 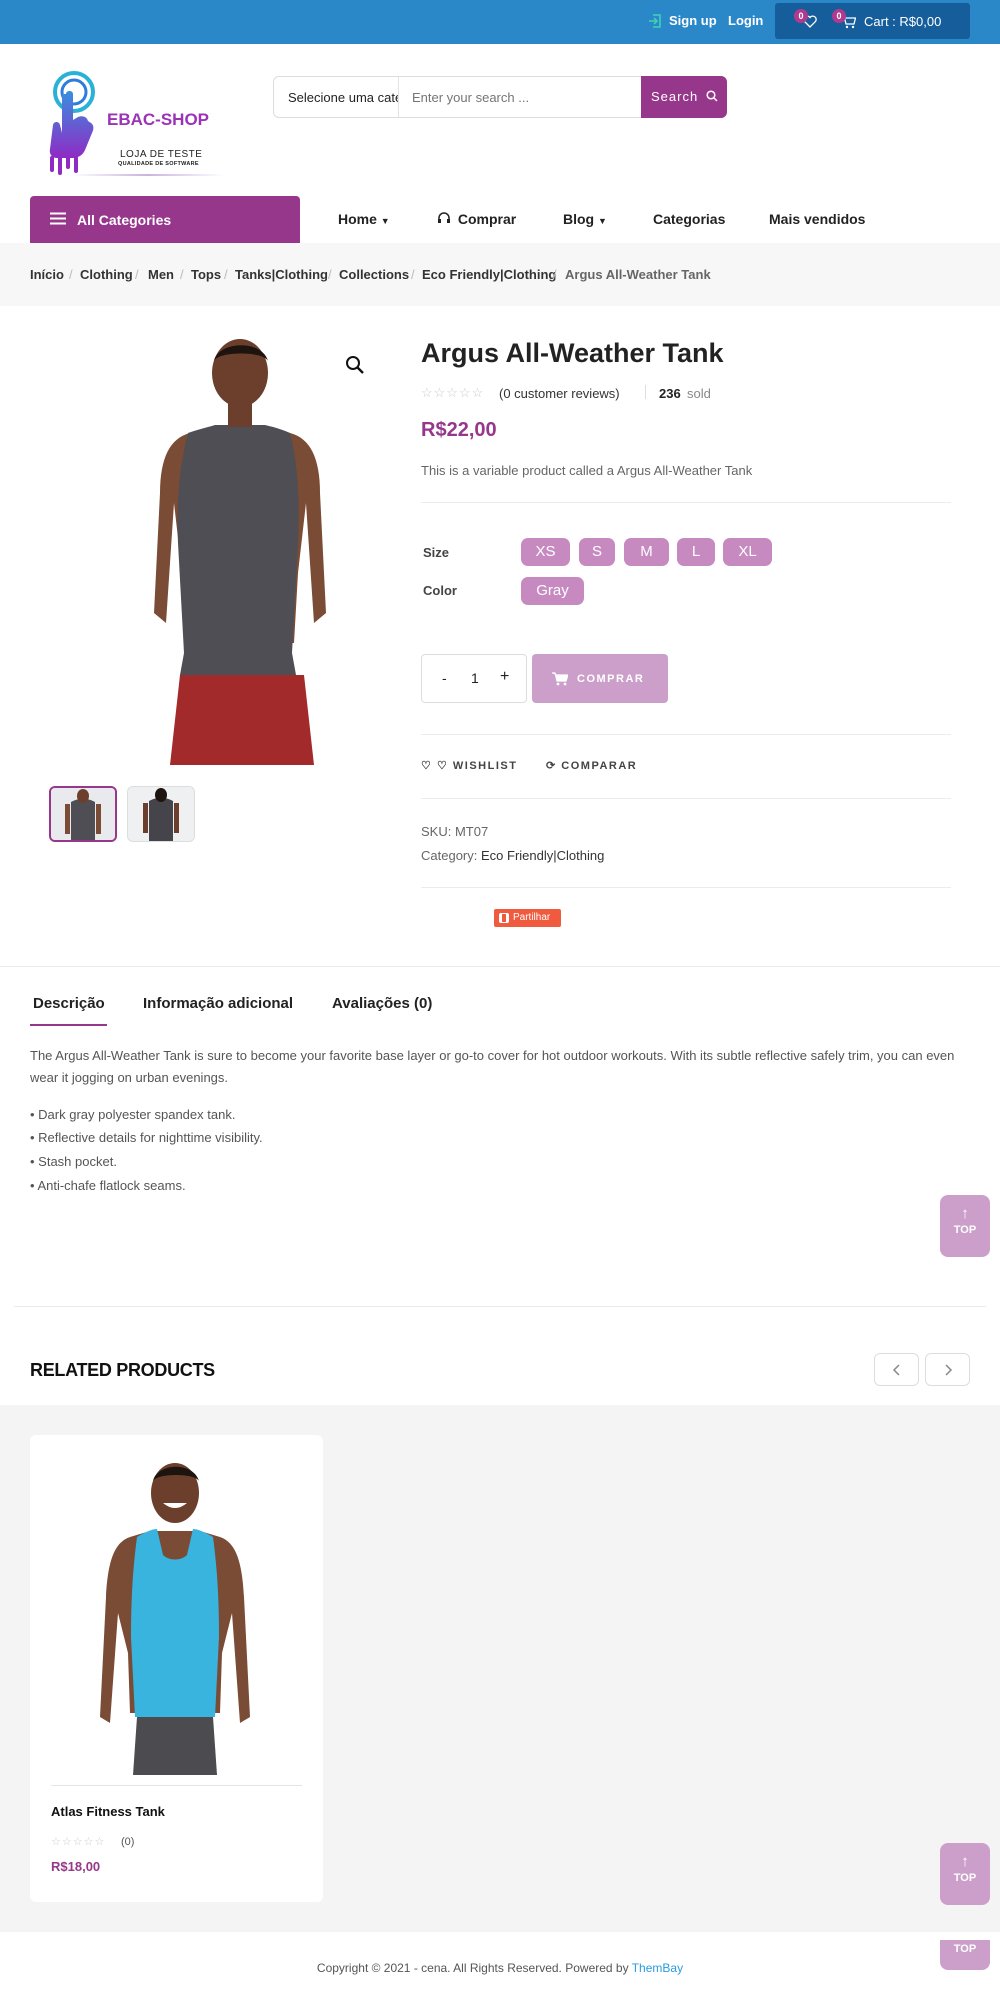 What do you see at coordinates (646, 552) in the screenshot?
I see `size-option-m: M` at bounding box center [646, 552].